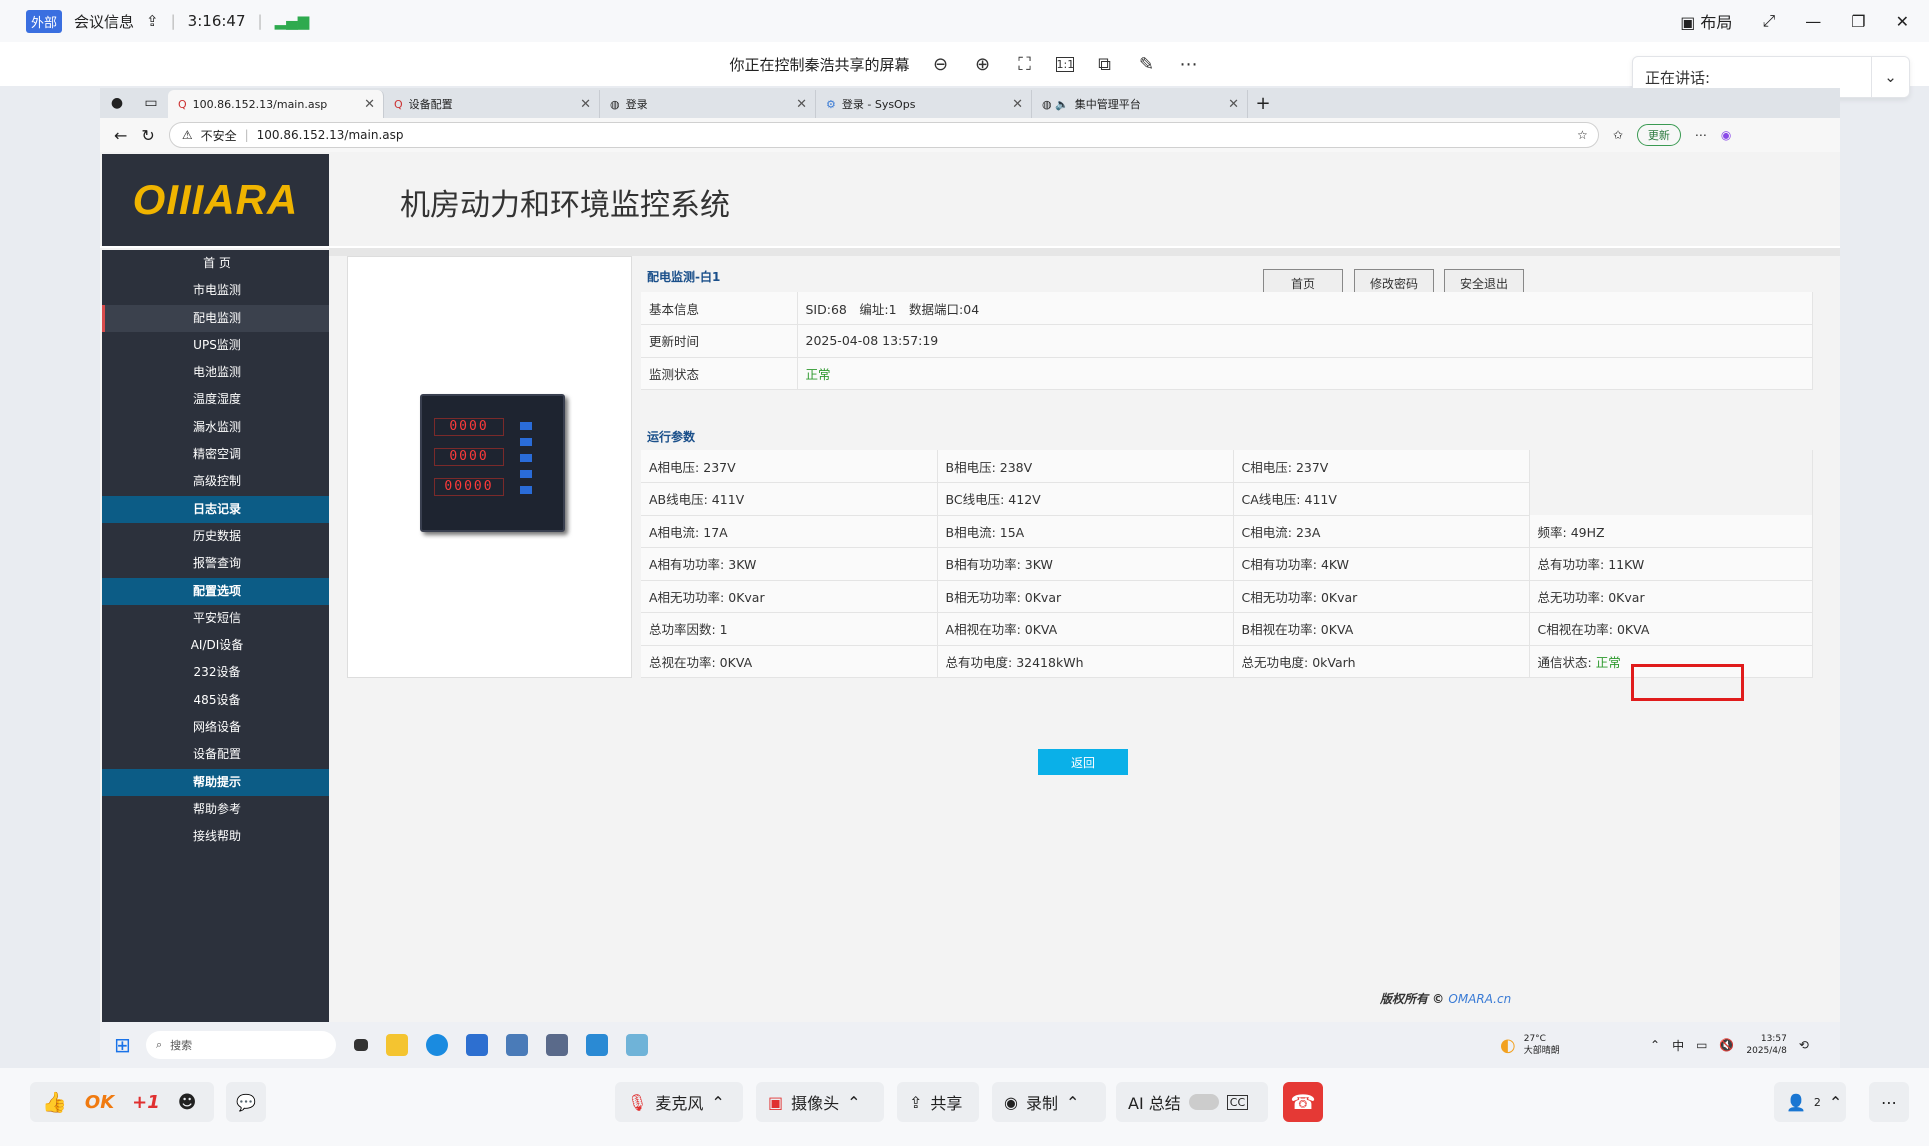  What do you see at coordinates (1858, 21) in the screenshot?
I see `restore-icon: ❐` at bounding box center [1858, 21].